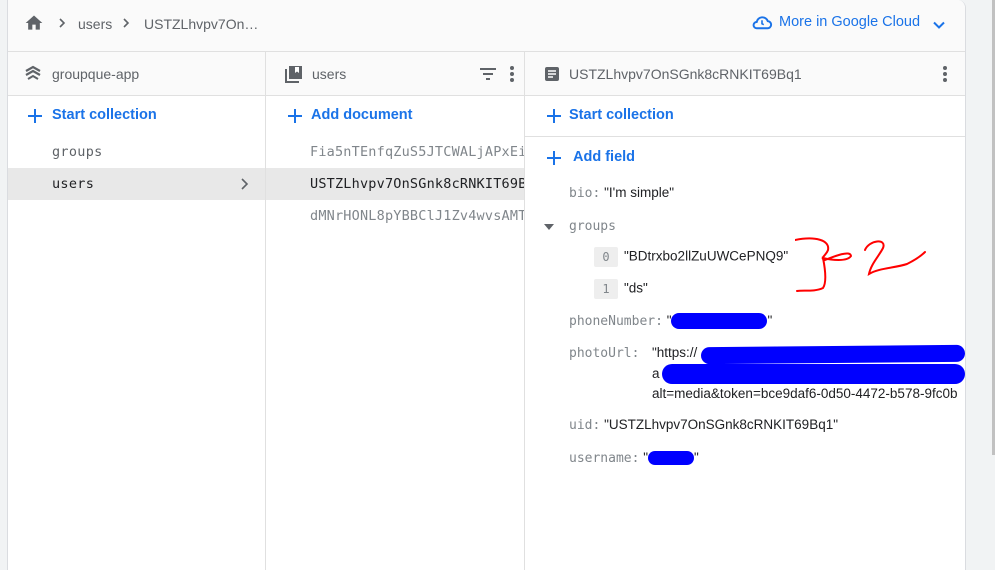 The height and width of the screenshot is (570, 995). Describe the element at coordinates (33, 72) in the screenshot. I see `firestore-icon` at that location.